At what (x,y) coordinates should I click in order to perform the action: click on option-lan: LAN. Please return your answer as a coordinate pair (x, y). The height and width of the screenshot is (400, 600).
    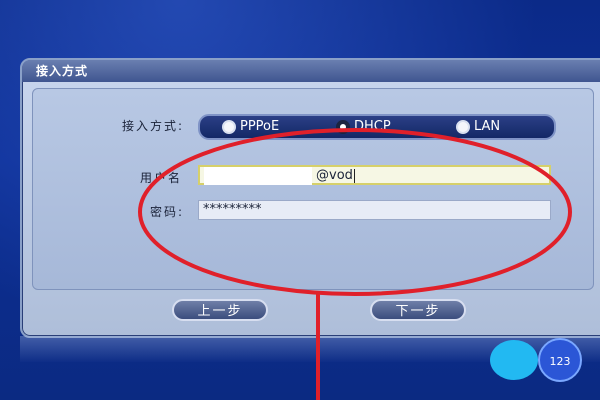
    Looking at the image, I should click on (478, 127).